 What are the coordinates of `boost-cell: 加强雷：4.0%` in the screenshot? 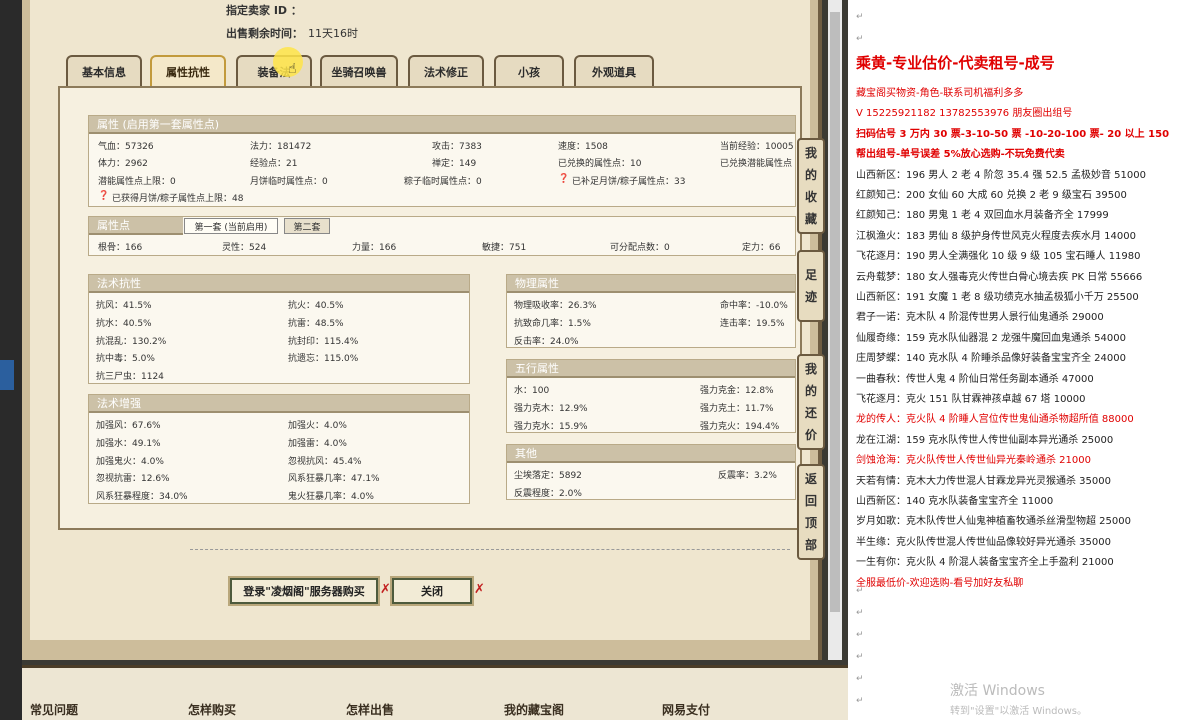 It's located at (317, 444).